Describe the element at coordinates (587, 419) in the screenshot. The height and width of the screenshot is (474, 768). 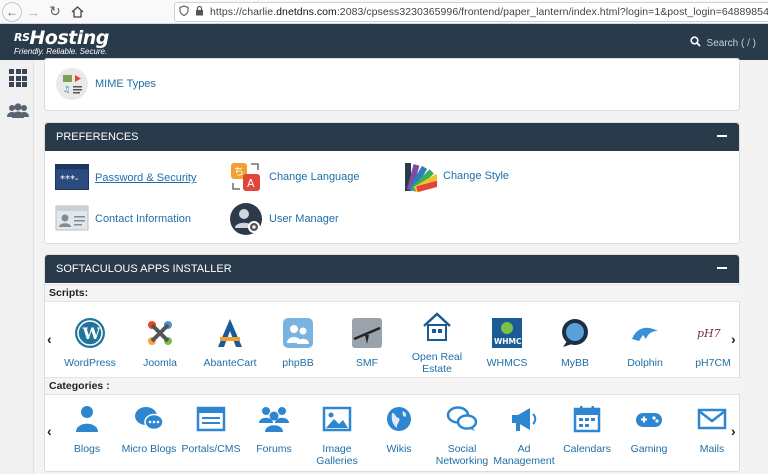
I see `calendar-icon` at that location.